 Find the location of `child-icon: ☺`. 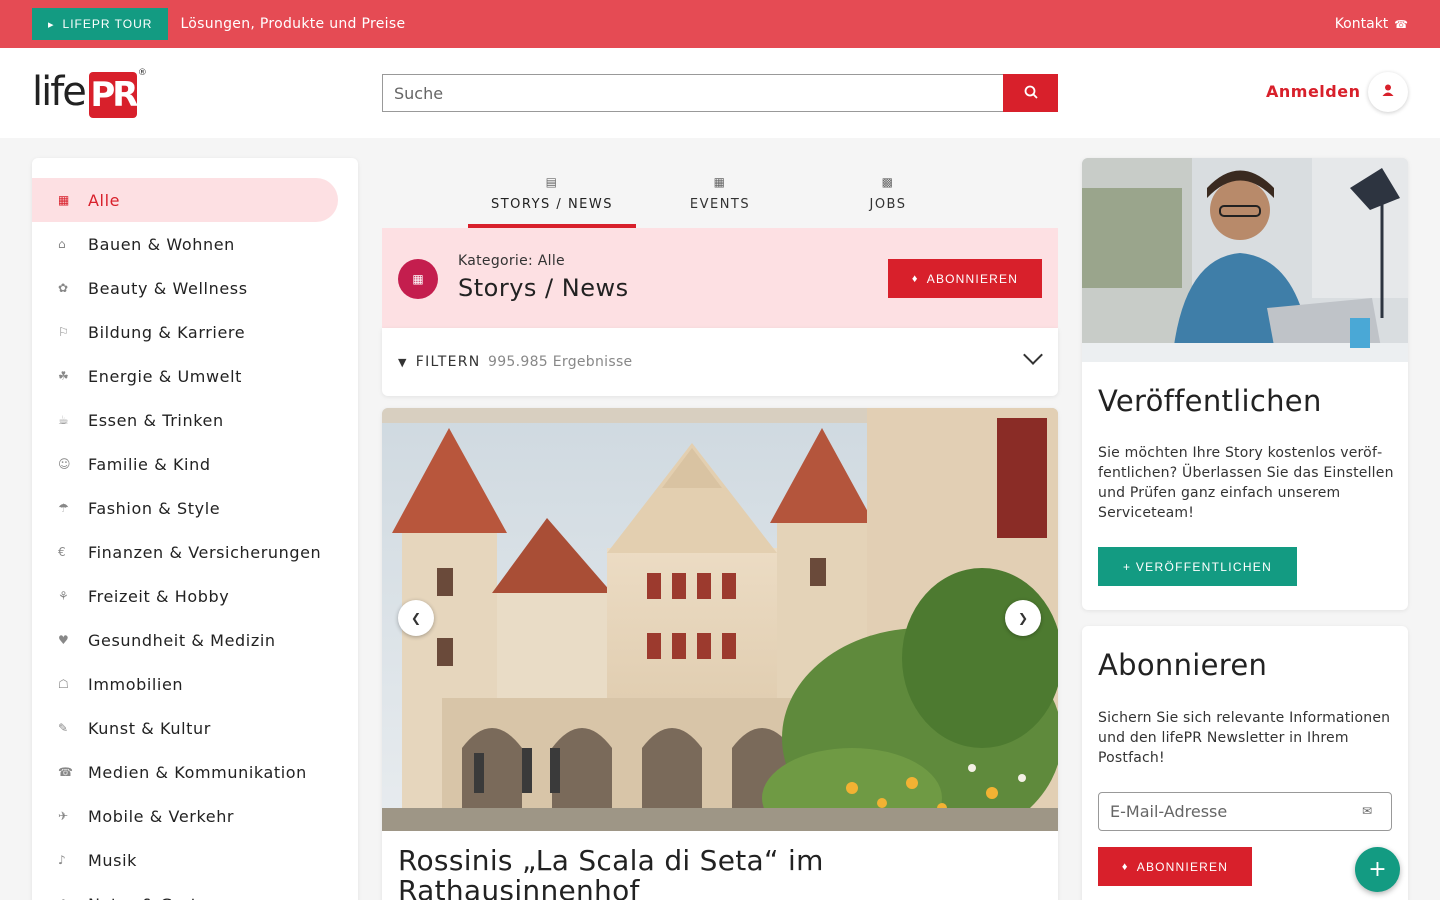

child-icon: ☺ is located at coordinates (65, 464).